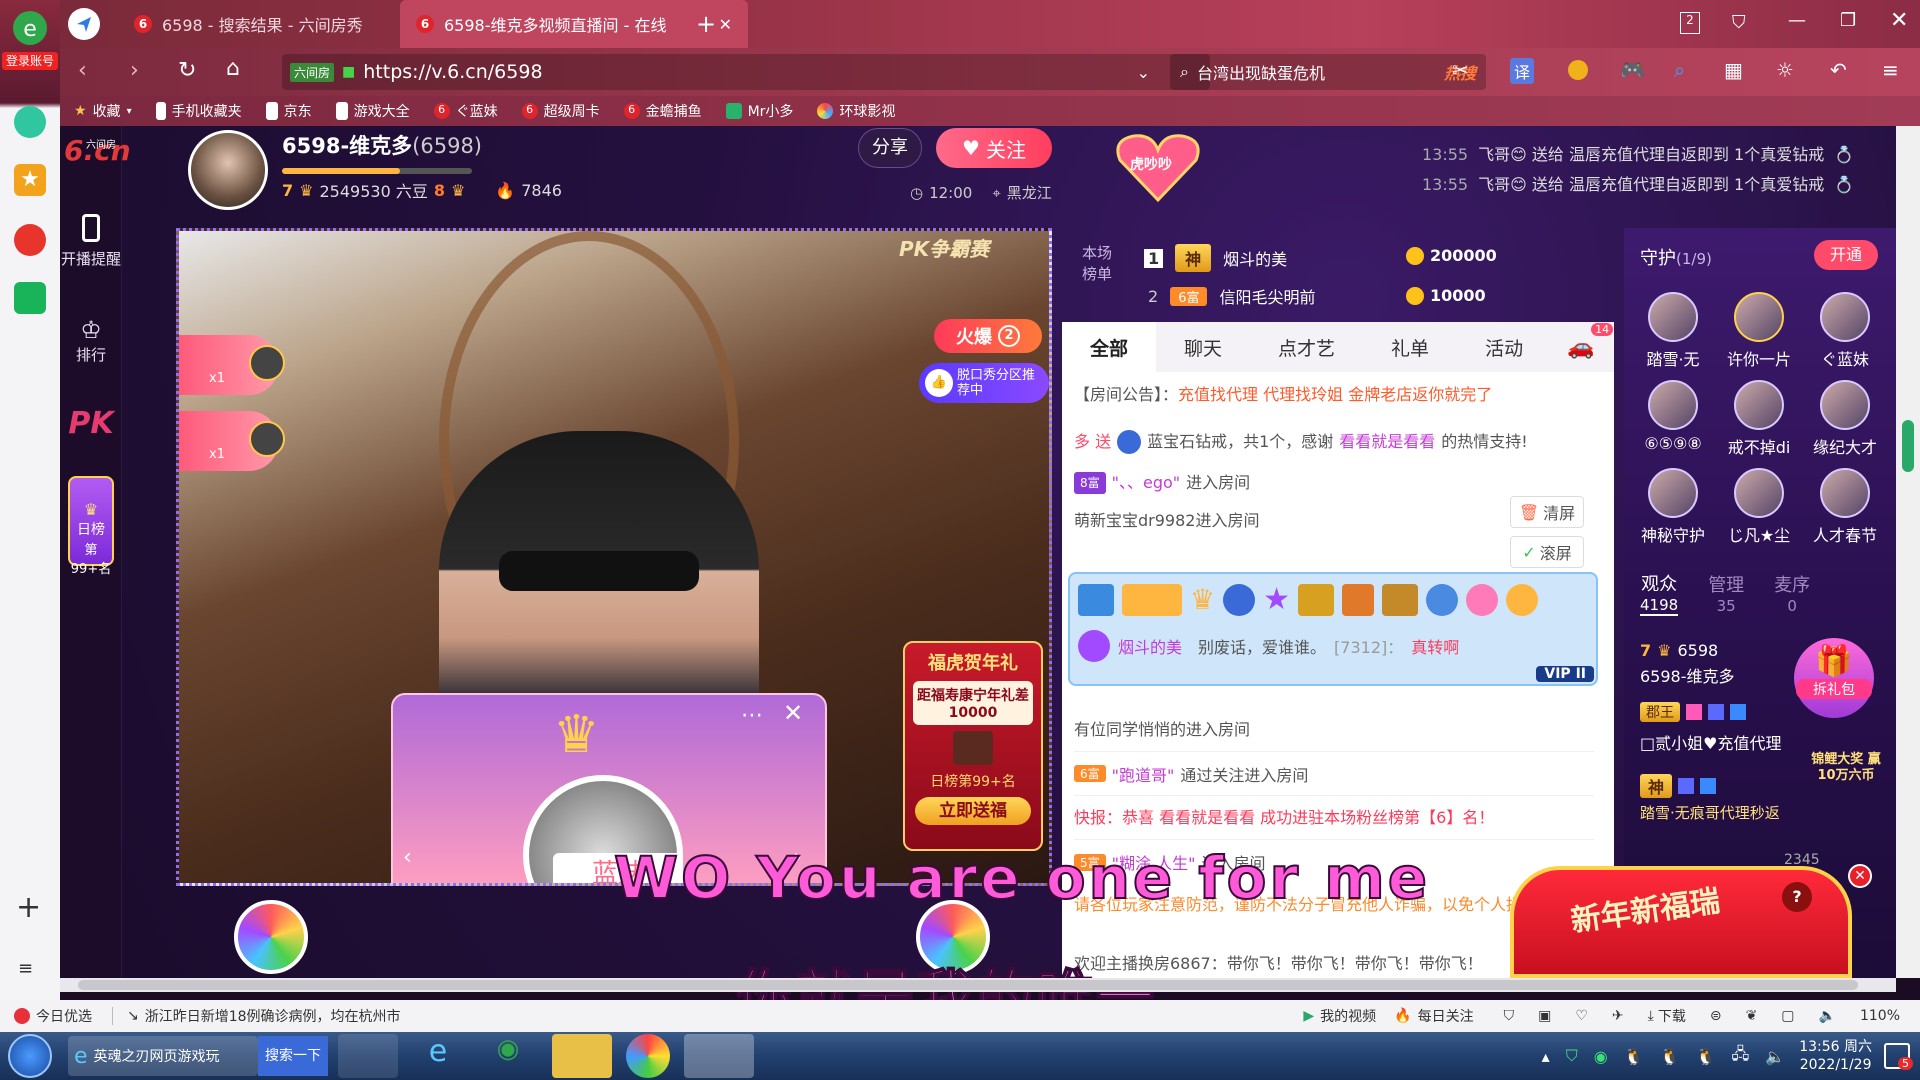 This screenshot has width=1920, height=1080. I want to click on viewer-self: 7 ♛ 6598 6598-维克多, so click(1687, 664).